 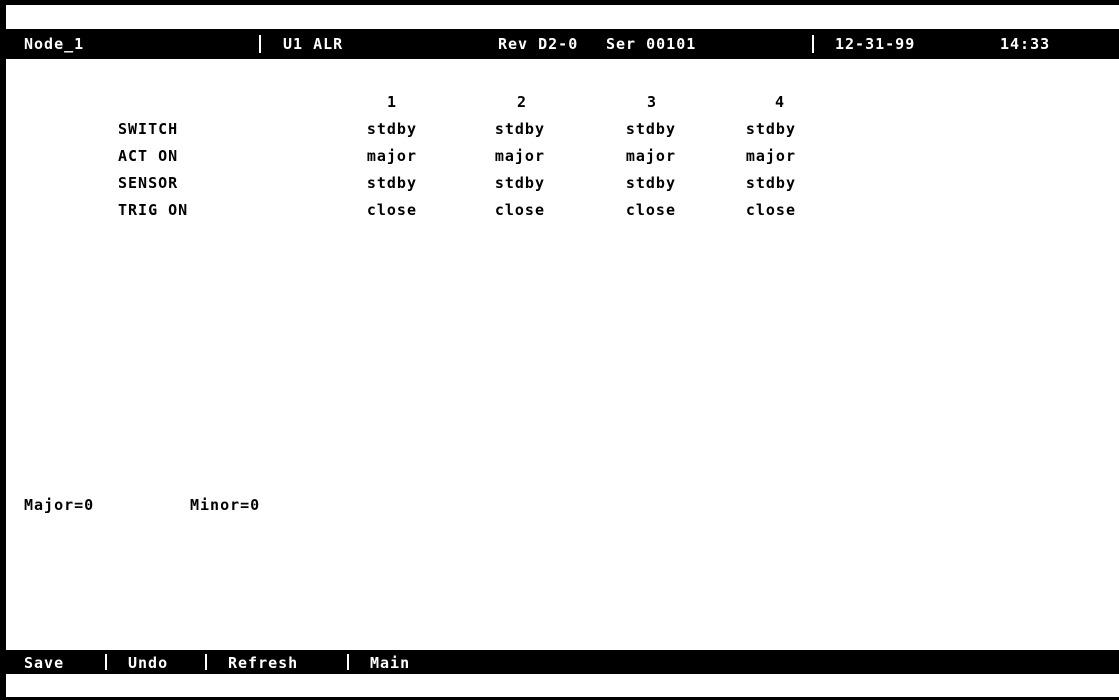 I want to click on act-on-value-1: major, so click(x=377, y=156).